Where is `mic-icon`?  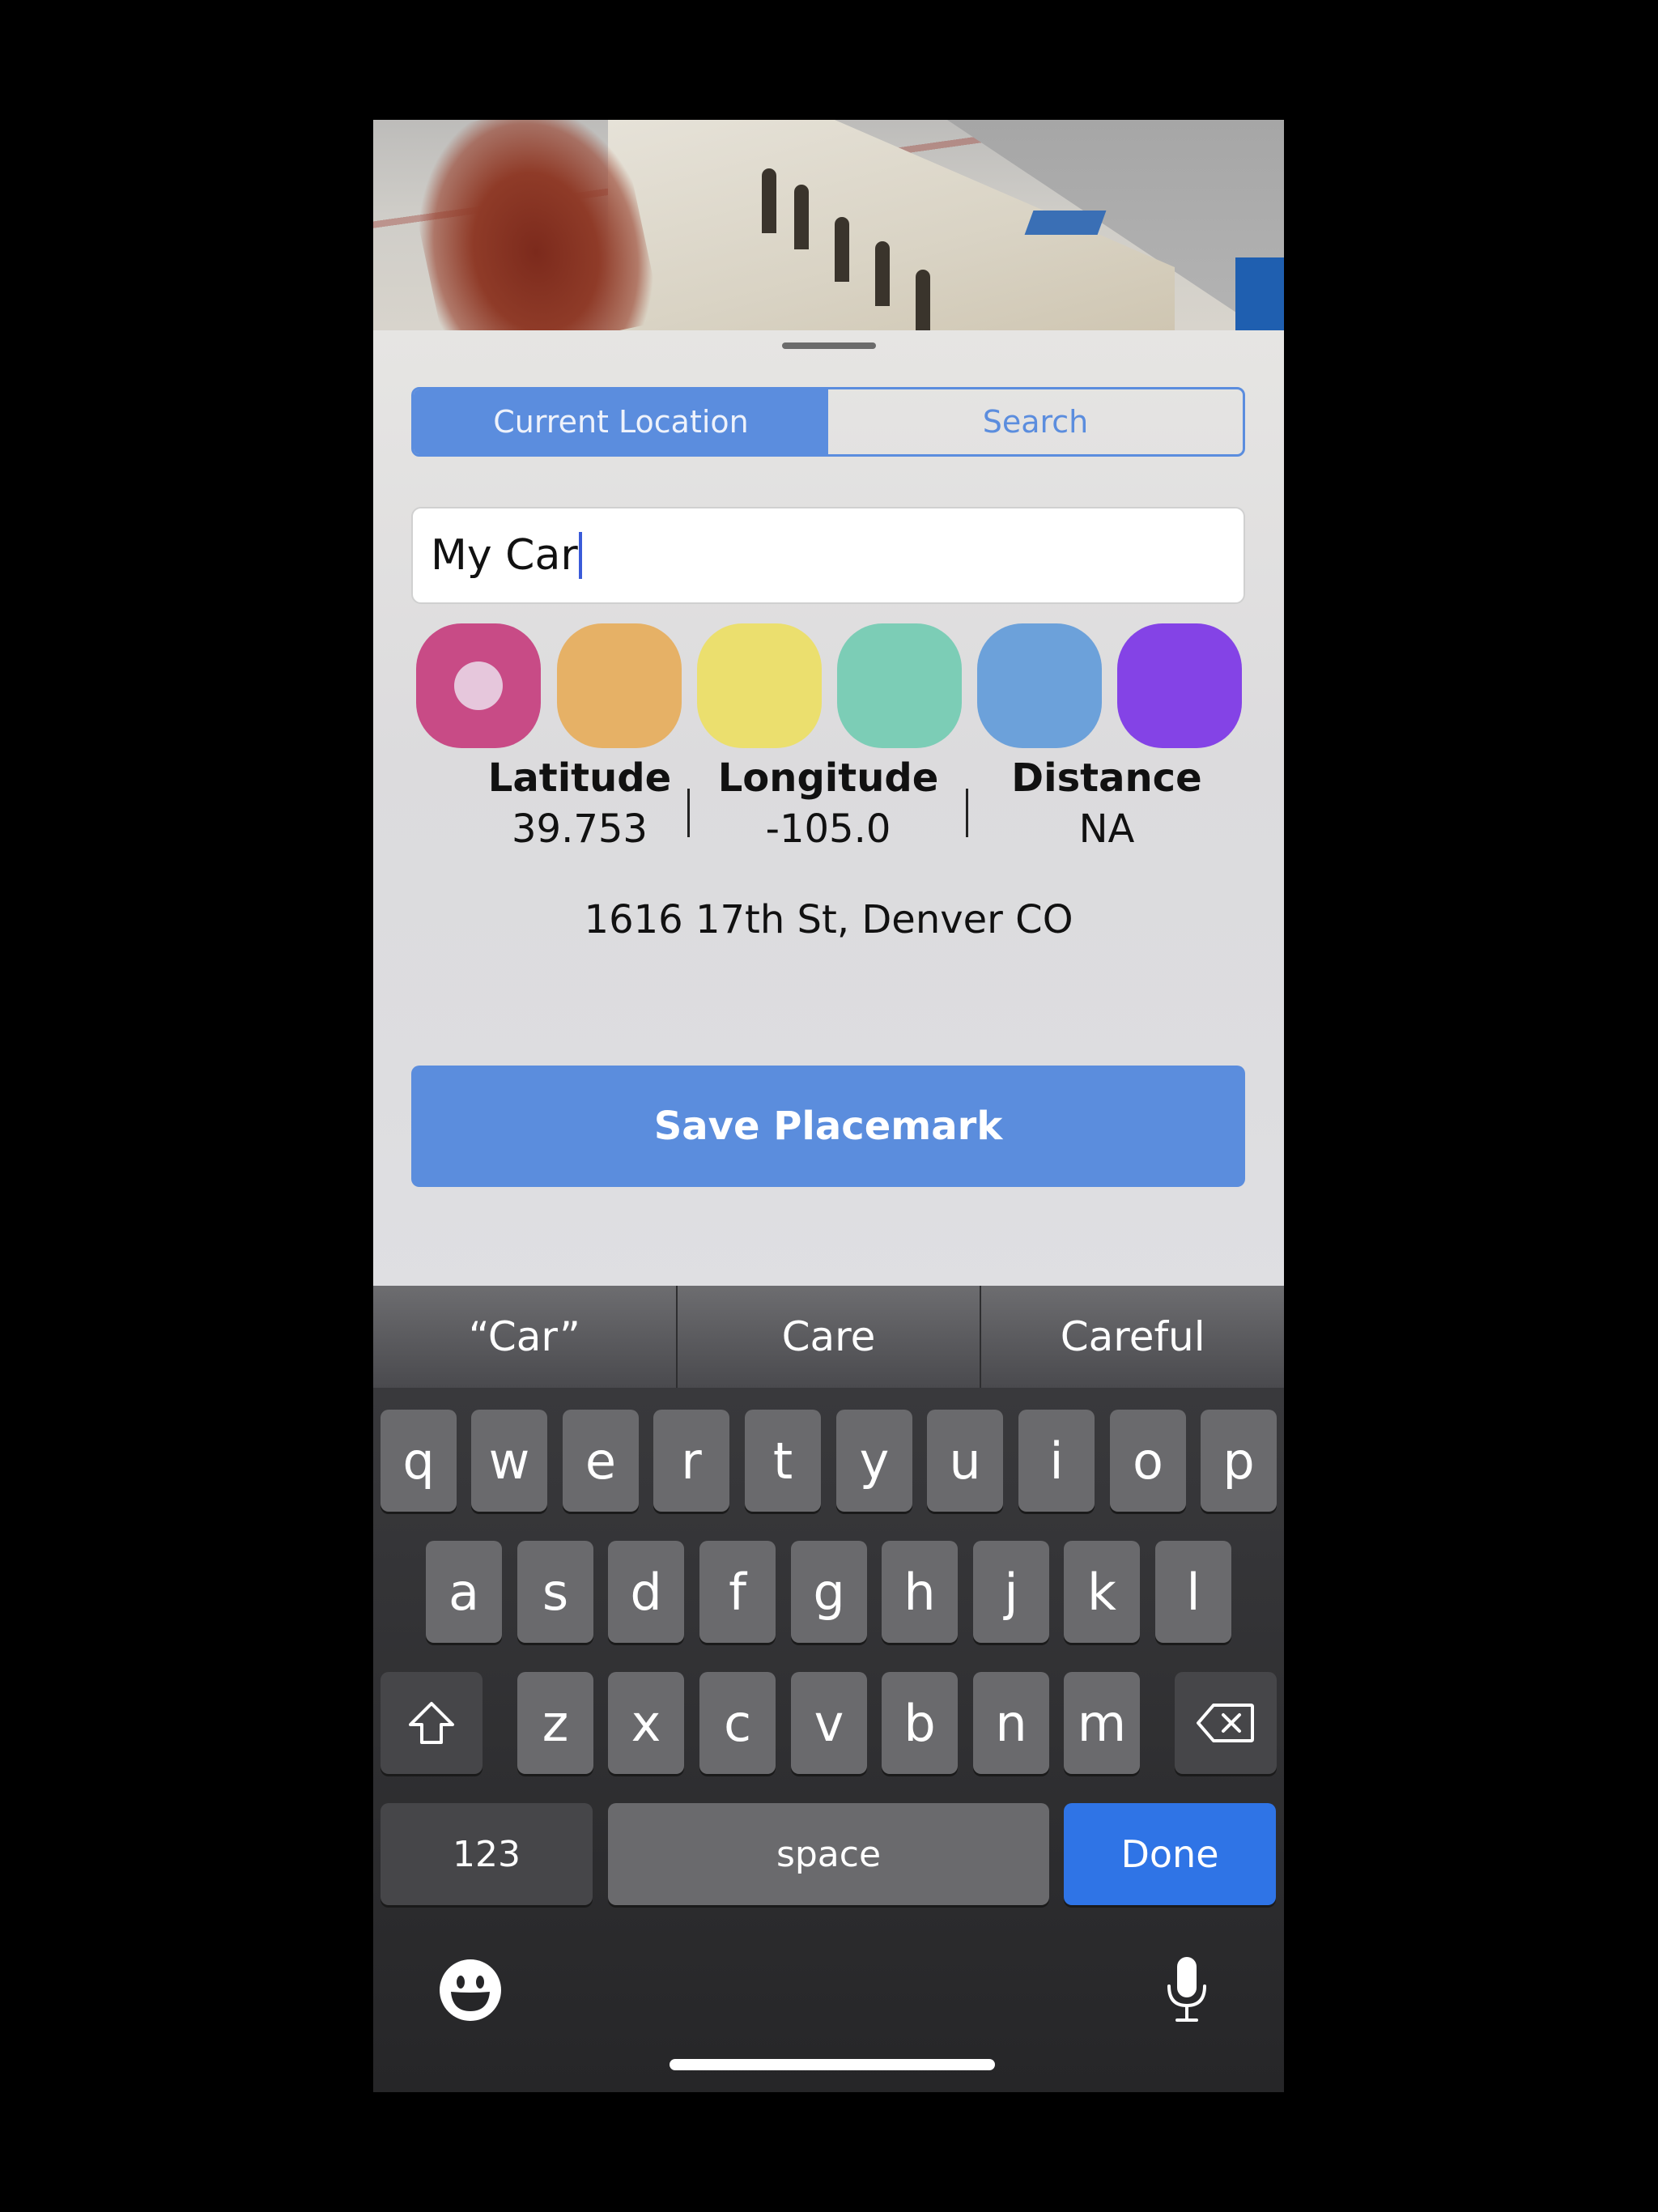 mic-icon is located at coordinates (1186, 1990).